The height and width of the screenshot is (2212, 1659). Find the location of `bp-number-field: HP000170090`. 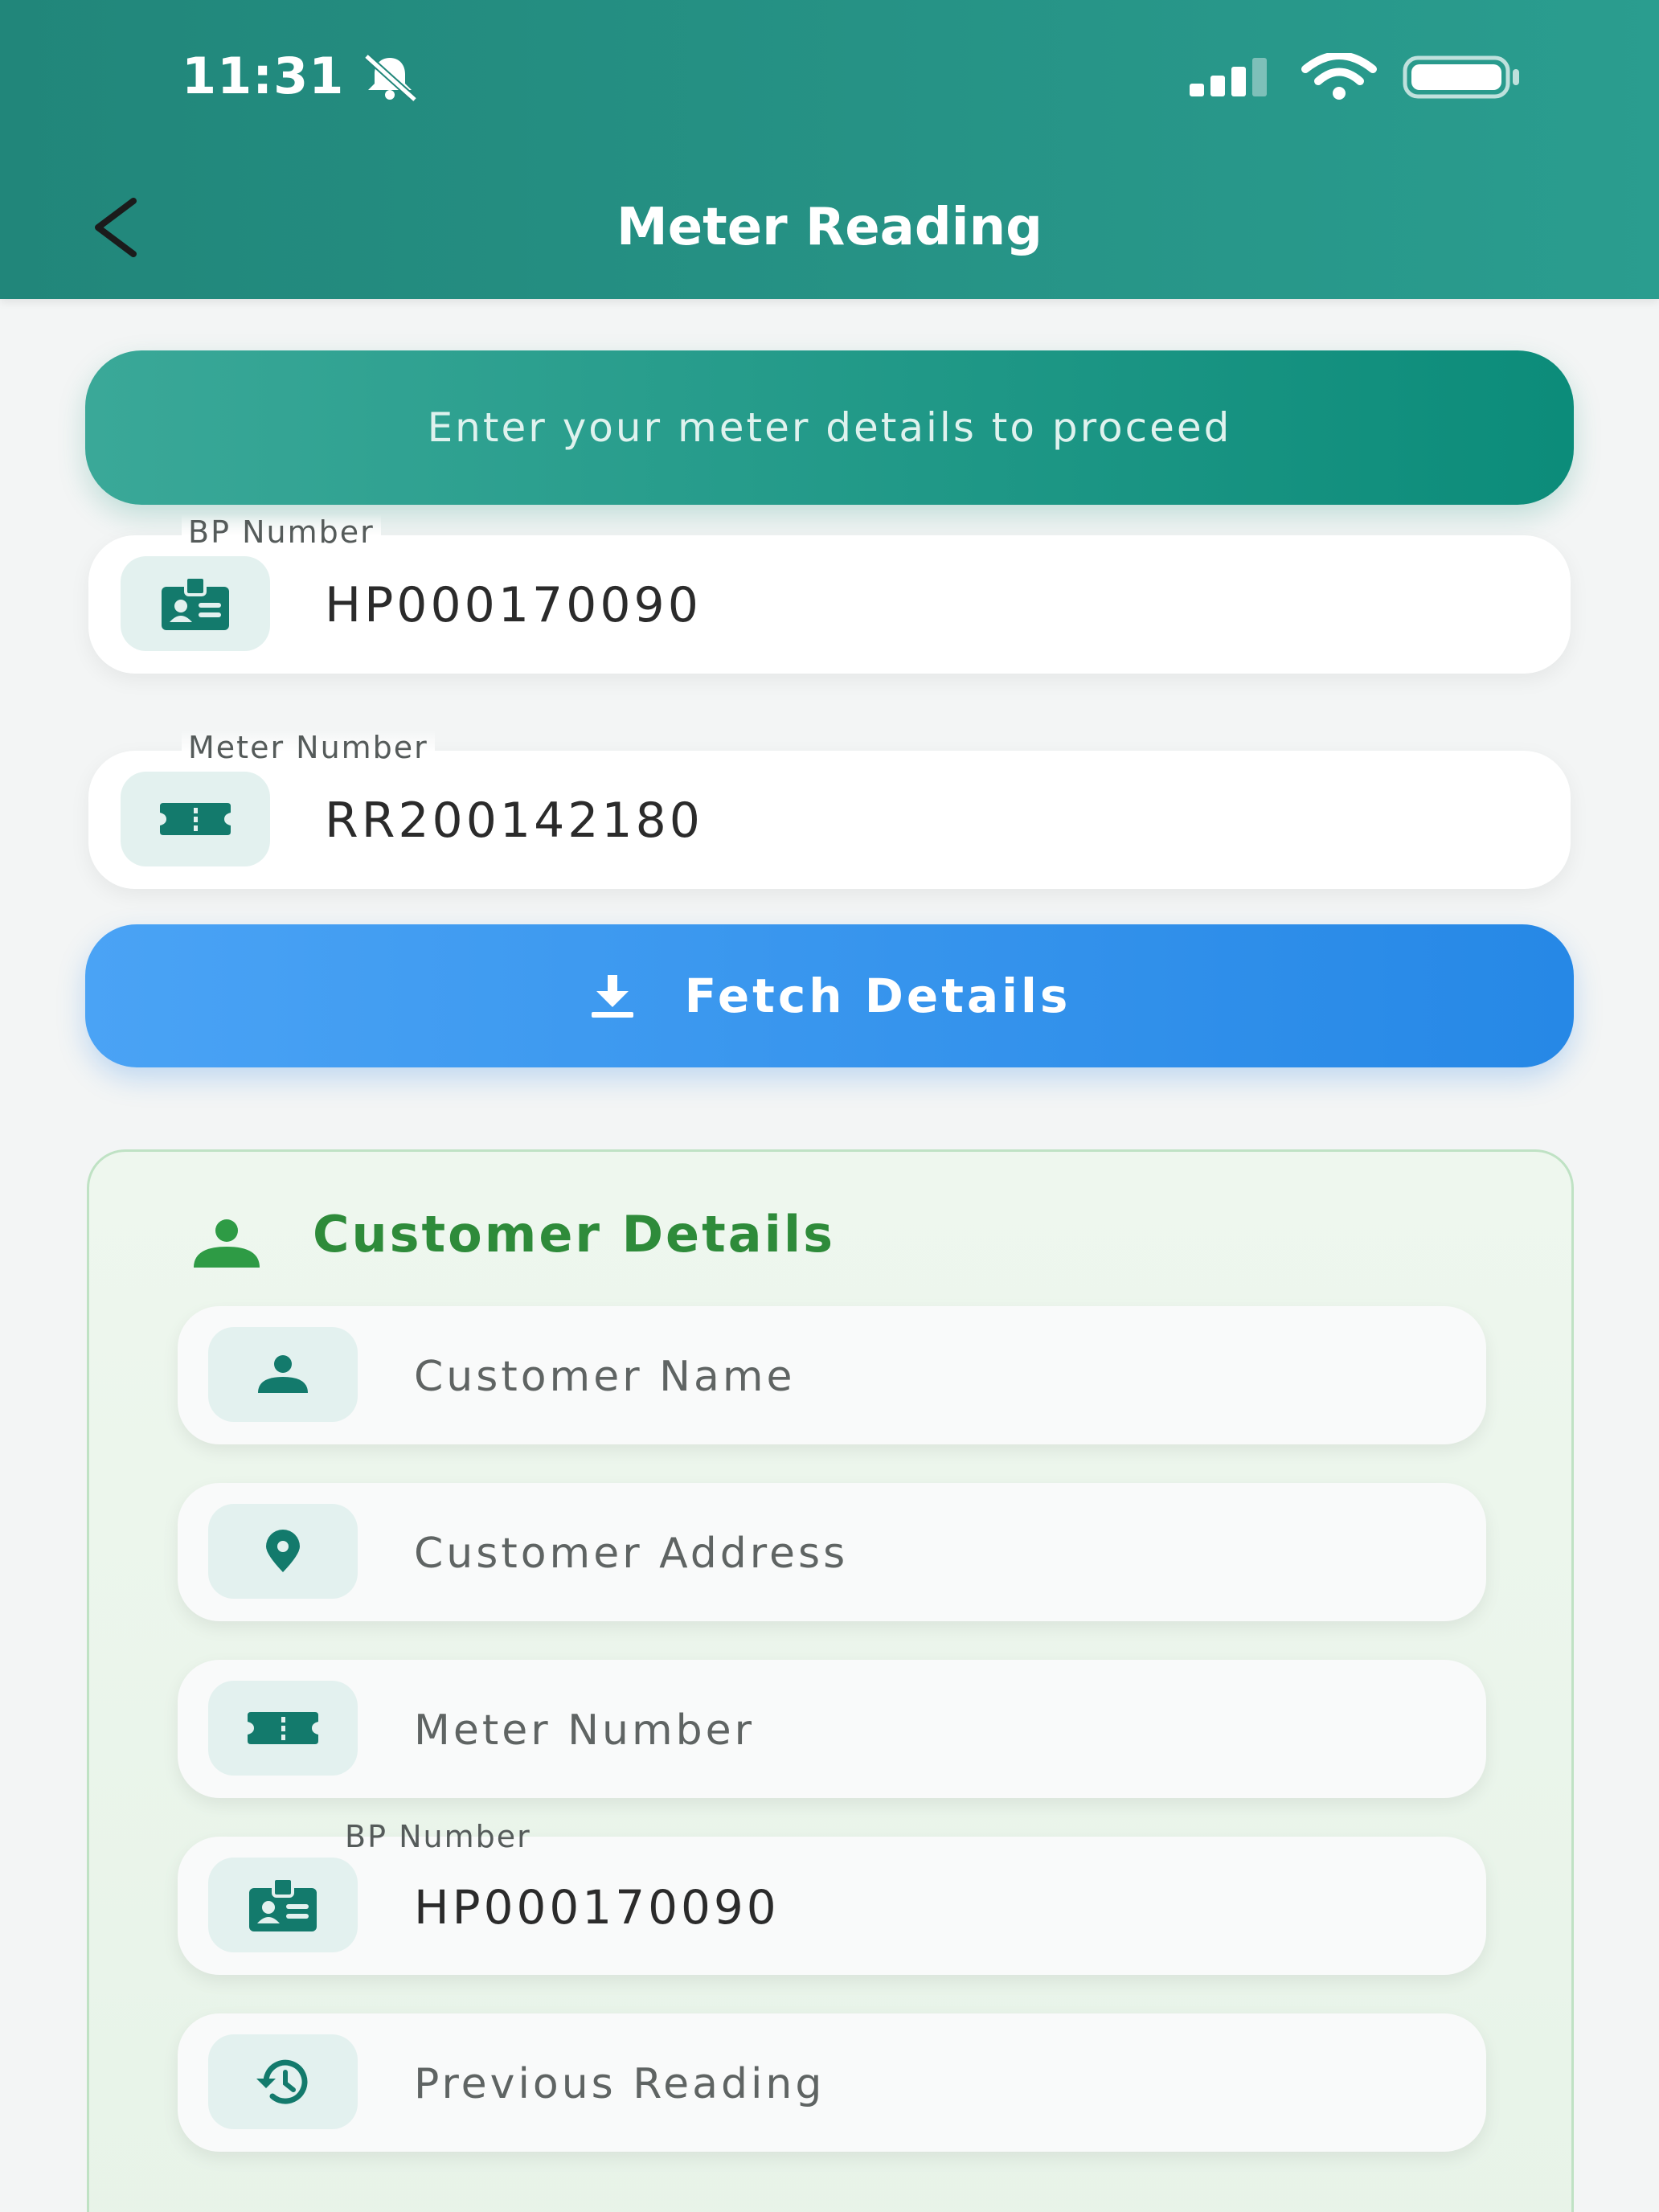

bp-number-field: HP000170090 is located at coordinates (829, 604).